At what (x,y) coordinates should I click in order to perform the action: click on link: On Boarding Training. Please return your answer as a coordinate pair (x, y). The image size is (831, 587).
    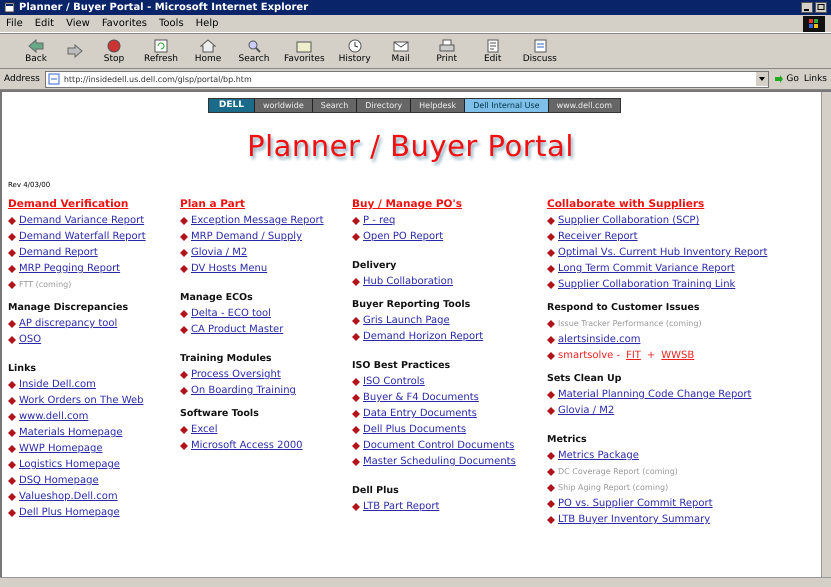
    Looking at the image, I should click on (243, 391).